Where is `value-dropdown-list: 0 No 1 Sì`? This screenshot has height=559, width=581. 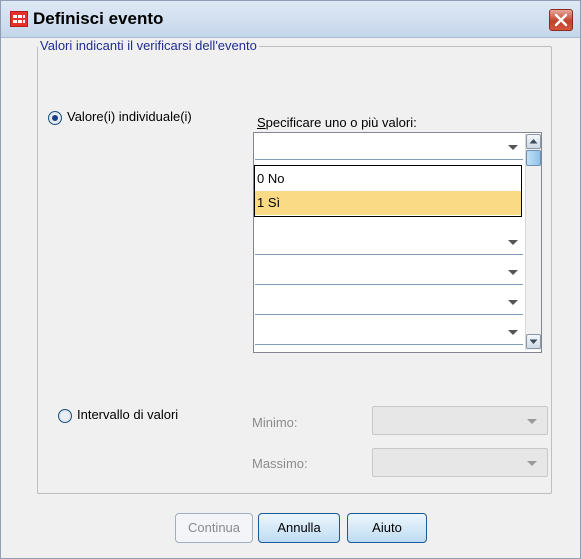
value-dropdown-list: 0 No 1 Sì is located at coordinates (388, 191).